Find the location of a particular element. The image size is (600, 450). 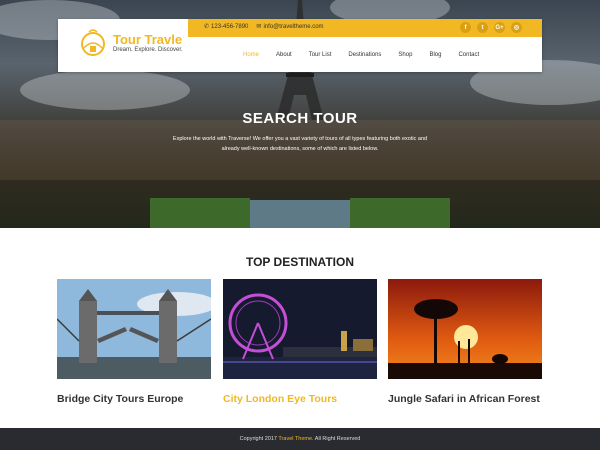

destination-title: Jungle Safari in African Forest is located at coordinates (465, 399).